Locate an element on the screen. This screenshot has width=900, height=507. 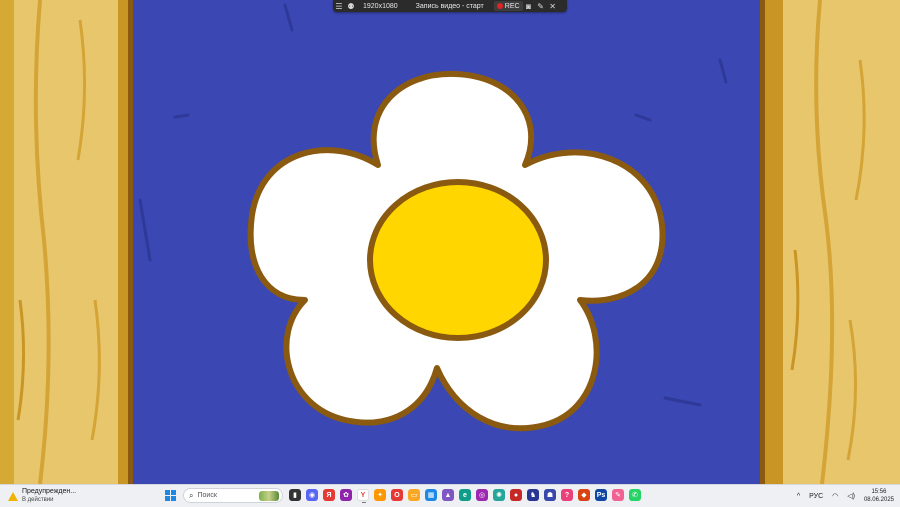
camera-icon: ◙ is located at coordinates (529, 6).